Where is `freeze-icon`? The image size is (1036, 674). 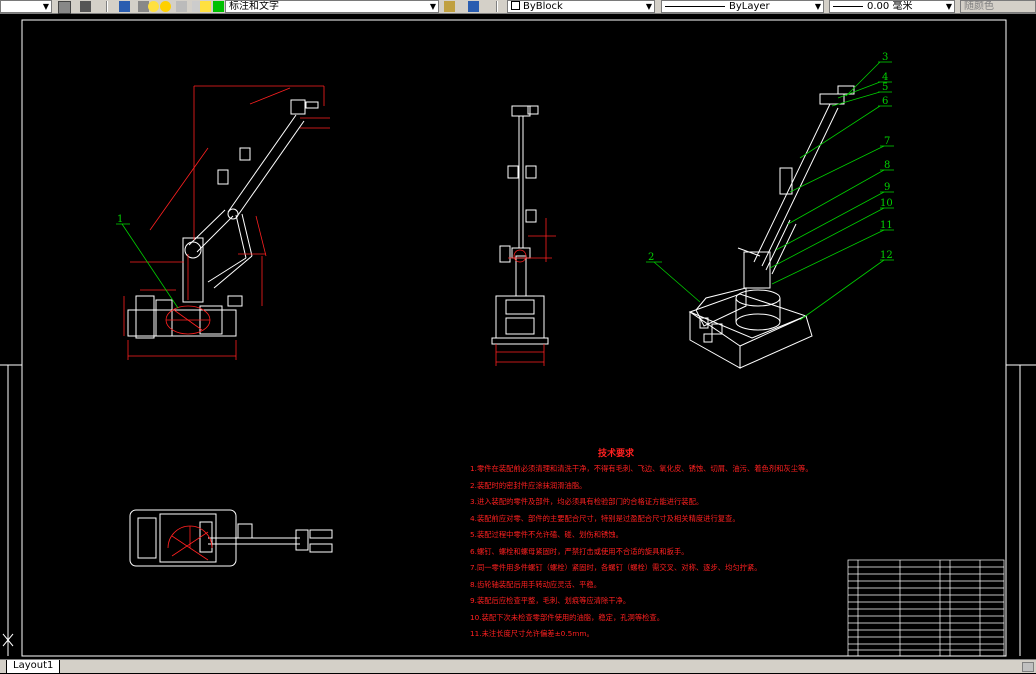
freeze-icon is located at coordinates (205, 6).